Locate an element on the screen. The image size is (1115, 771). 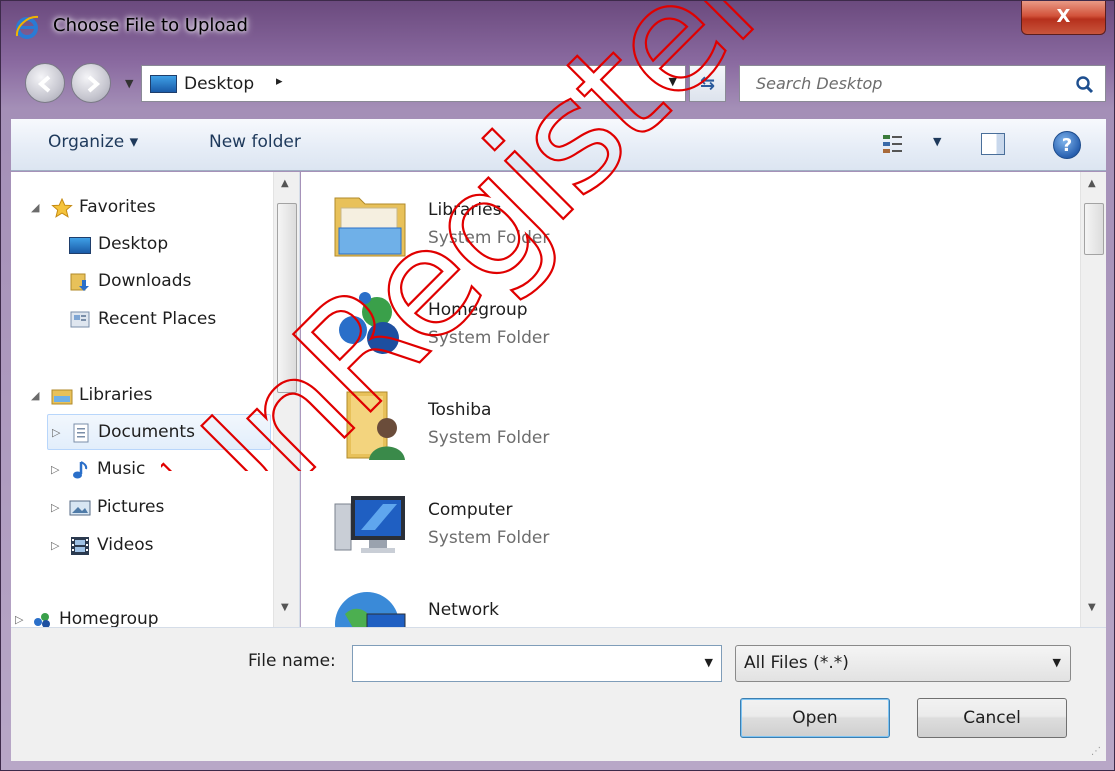
help-icon: ? is located at coordinates (1067, 145).